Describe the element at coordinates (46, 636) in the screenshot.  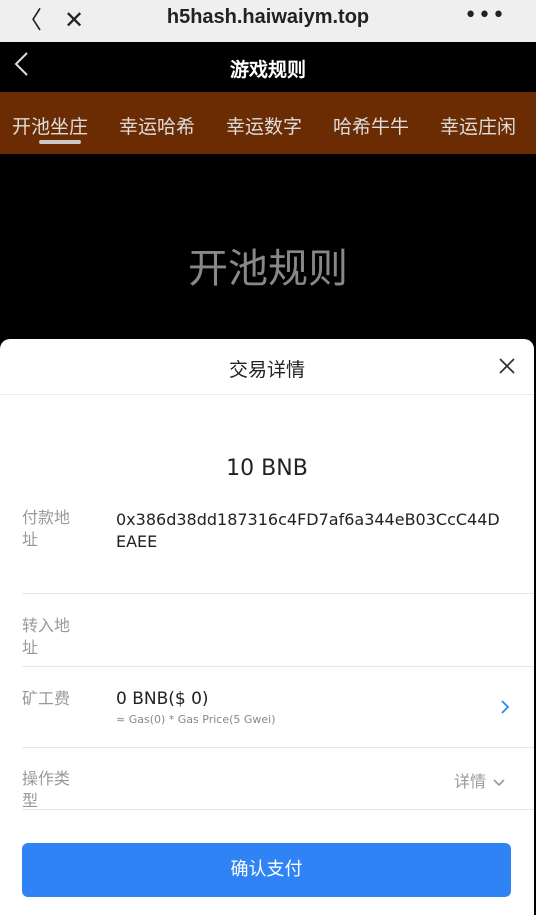
I see `receiver-label: 转入地址` at that location.